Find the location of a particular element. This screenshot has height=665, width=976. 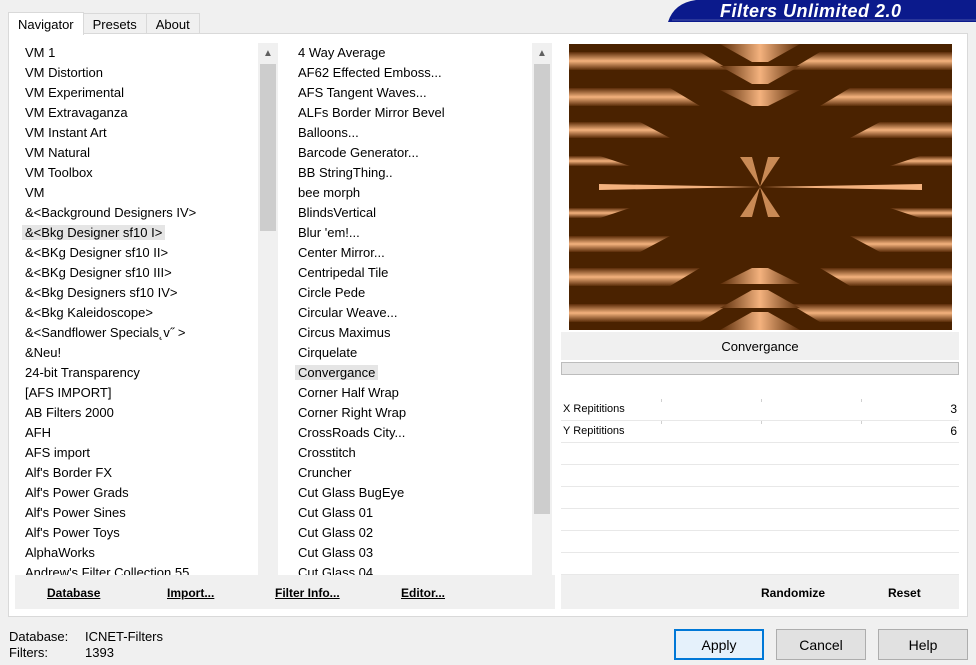

list-item: &<Bkg Designers sf10 IV> is located at coordinates (138, 293).